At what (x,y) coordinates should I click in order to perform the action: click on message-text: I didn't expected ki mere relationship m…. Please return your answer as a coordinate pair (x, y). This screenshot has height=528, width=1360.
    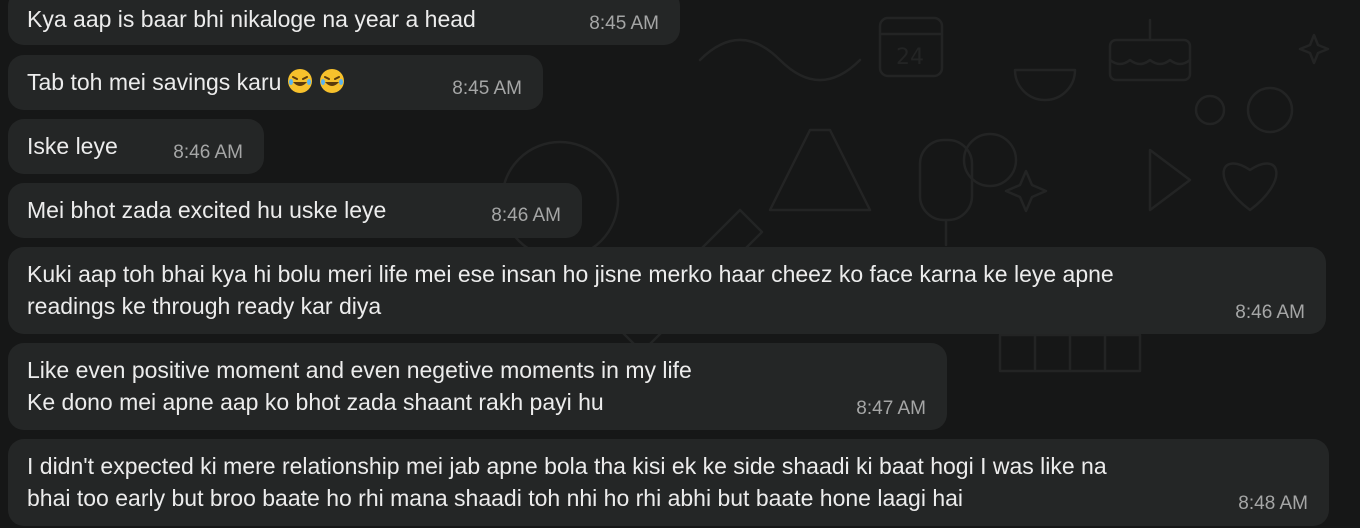
    Looking at the image, I should click on (567, 482).